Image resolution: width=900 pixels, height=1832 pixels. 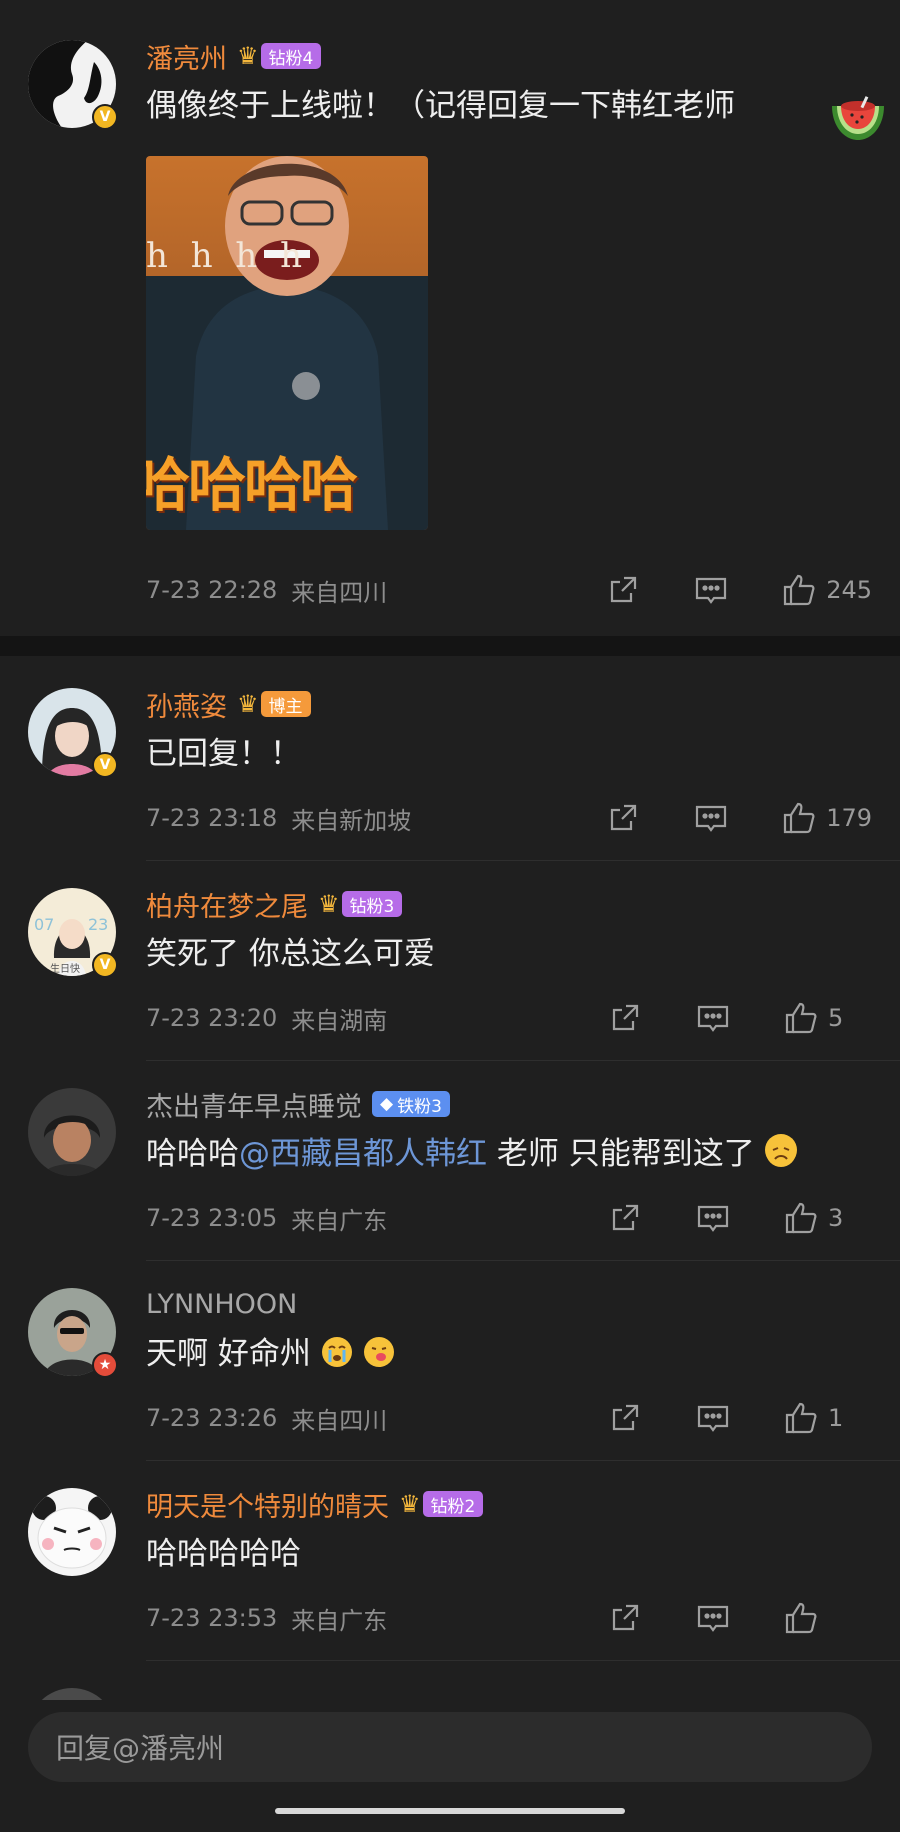 I want to click on fan-badge: ◆ 铁粉3, so click(x=411, y=1104).